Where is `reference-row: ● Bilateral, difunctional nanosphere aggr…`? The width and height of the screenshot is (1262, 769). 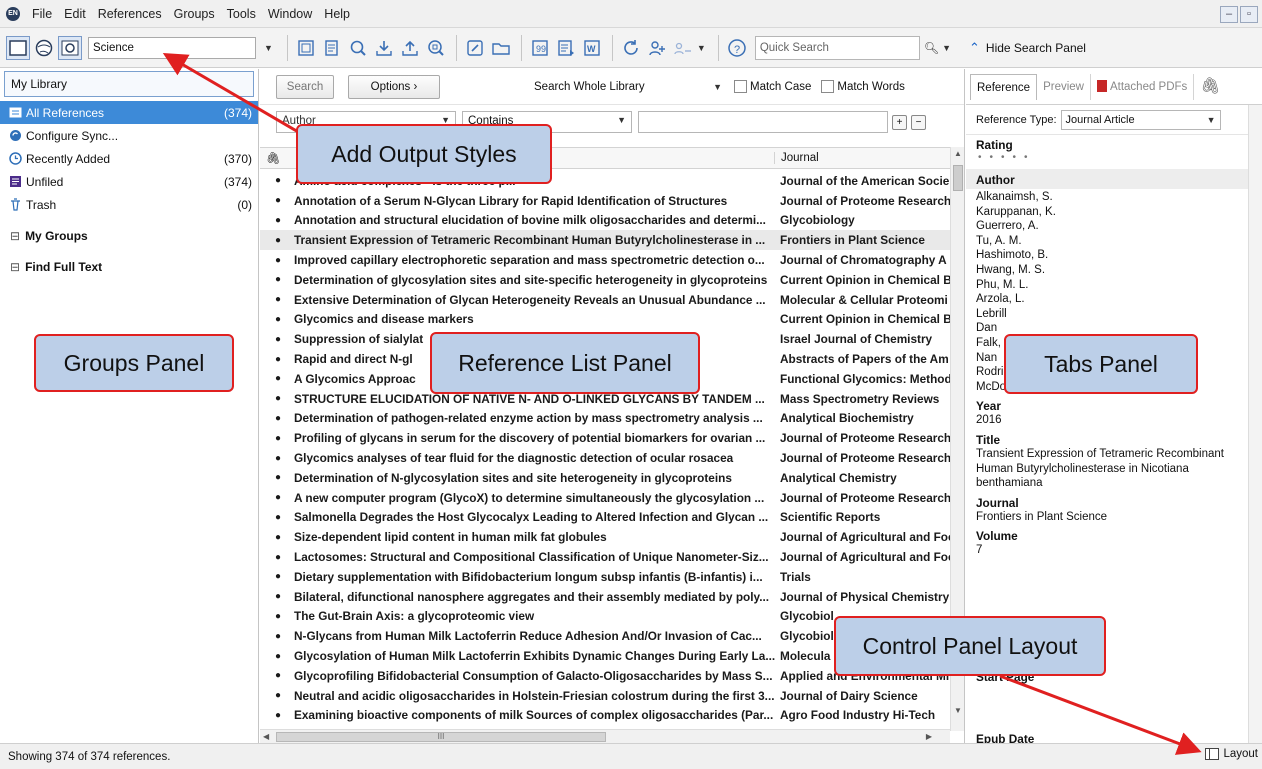 reference-row: ● Bilateral, difunctional nanosphere aggr… is located at coordinates (605, 597).